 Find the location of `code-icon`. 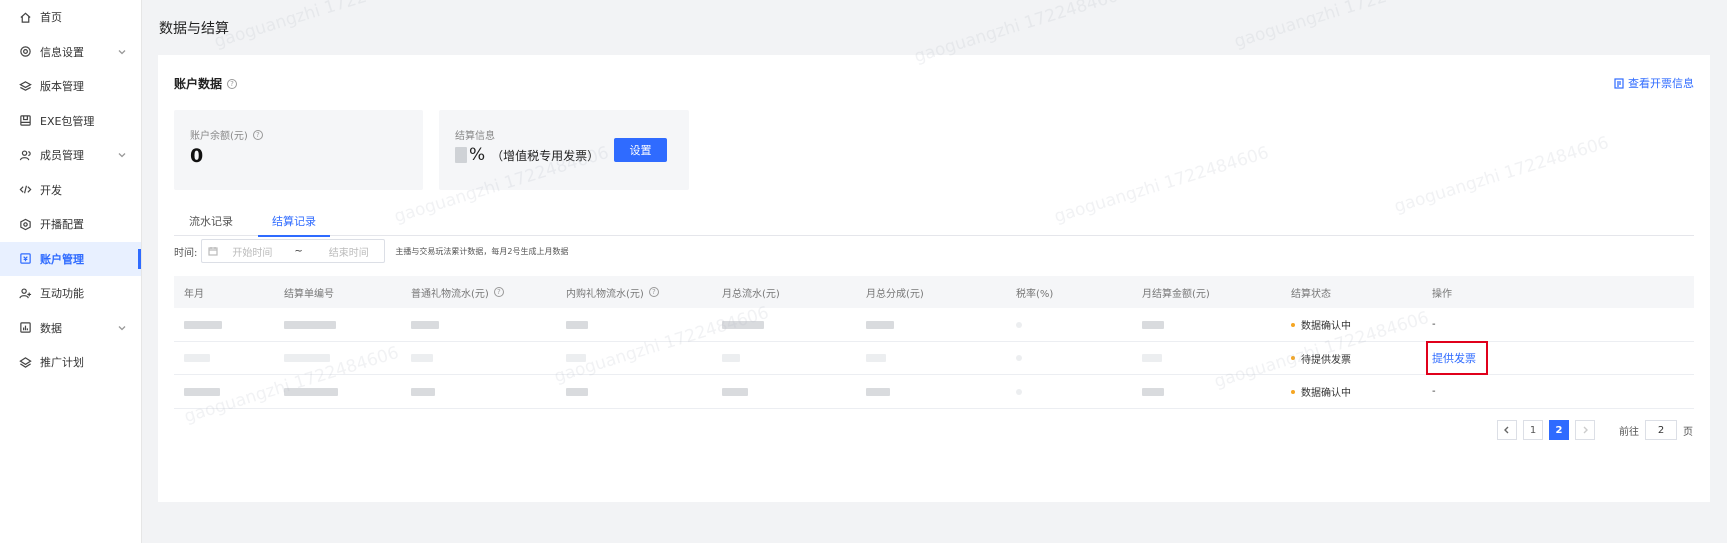

code-icon is located at coordinates (25, 190).